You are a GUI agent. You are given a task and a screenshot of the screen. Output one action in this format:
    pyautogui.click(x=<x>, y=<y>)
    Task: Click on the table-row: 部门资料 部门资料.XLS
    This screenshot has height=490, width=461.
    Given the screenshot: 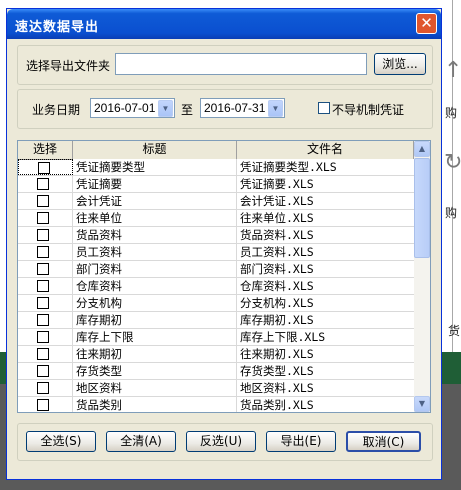 What is the action you would take?
    pyautogui.click(x=216, y=269)
    